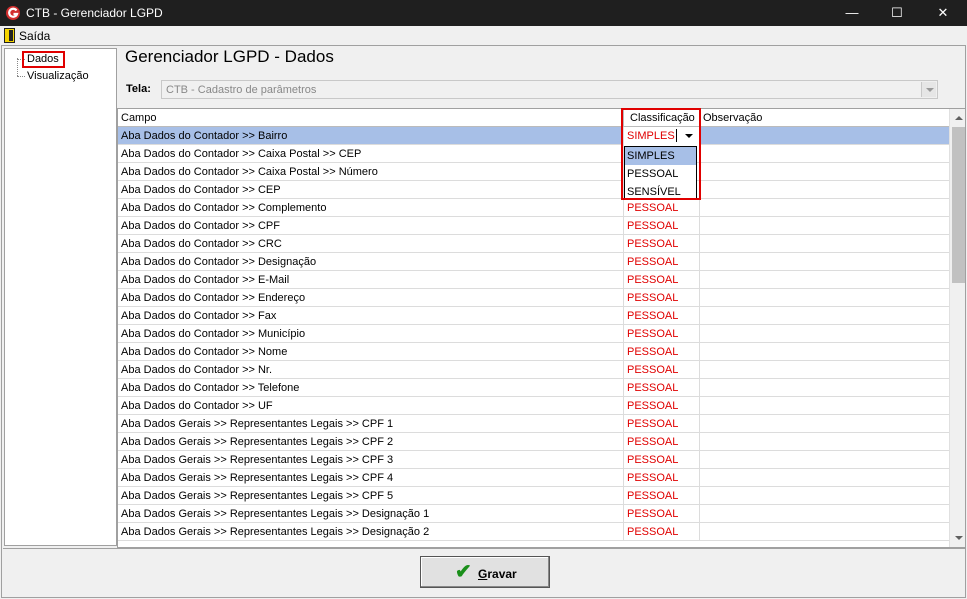 This screenshot has height=599, width=967. Describe the element at coordinates (957, 538) in the screenshot. I see `scroll-down-icon` at that location.